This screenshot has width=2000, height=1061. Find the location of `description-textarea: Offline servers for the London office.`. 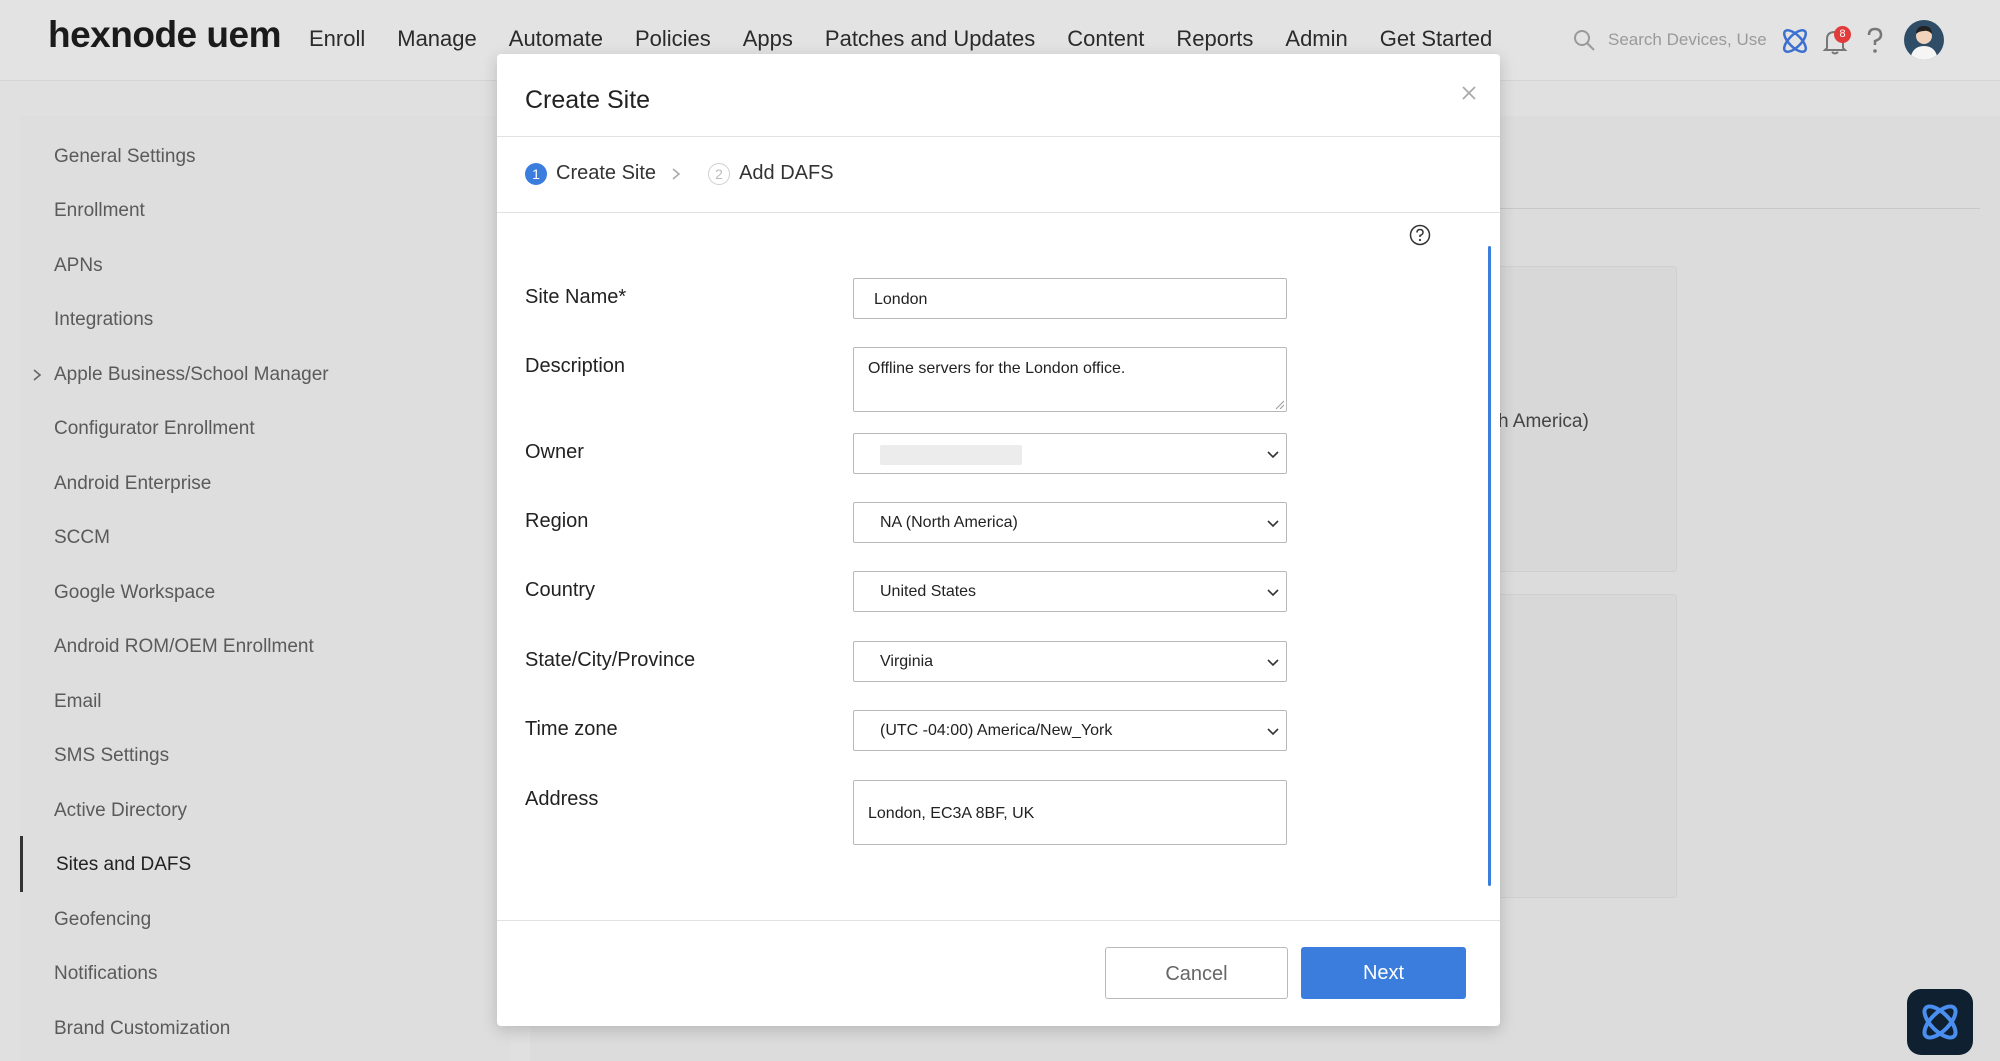

description-textarea: Offline servers for the London office. is located at coordinates (1070, 379).